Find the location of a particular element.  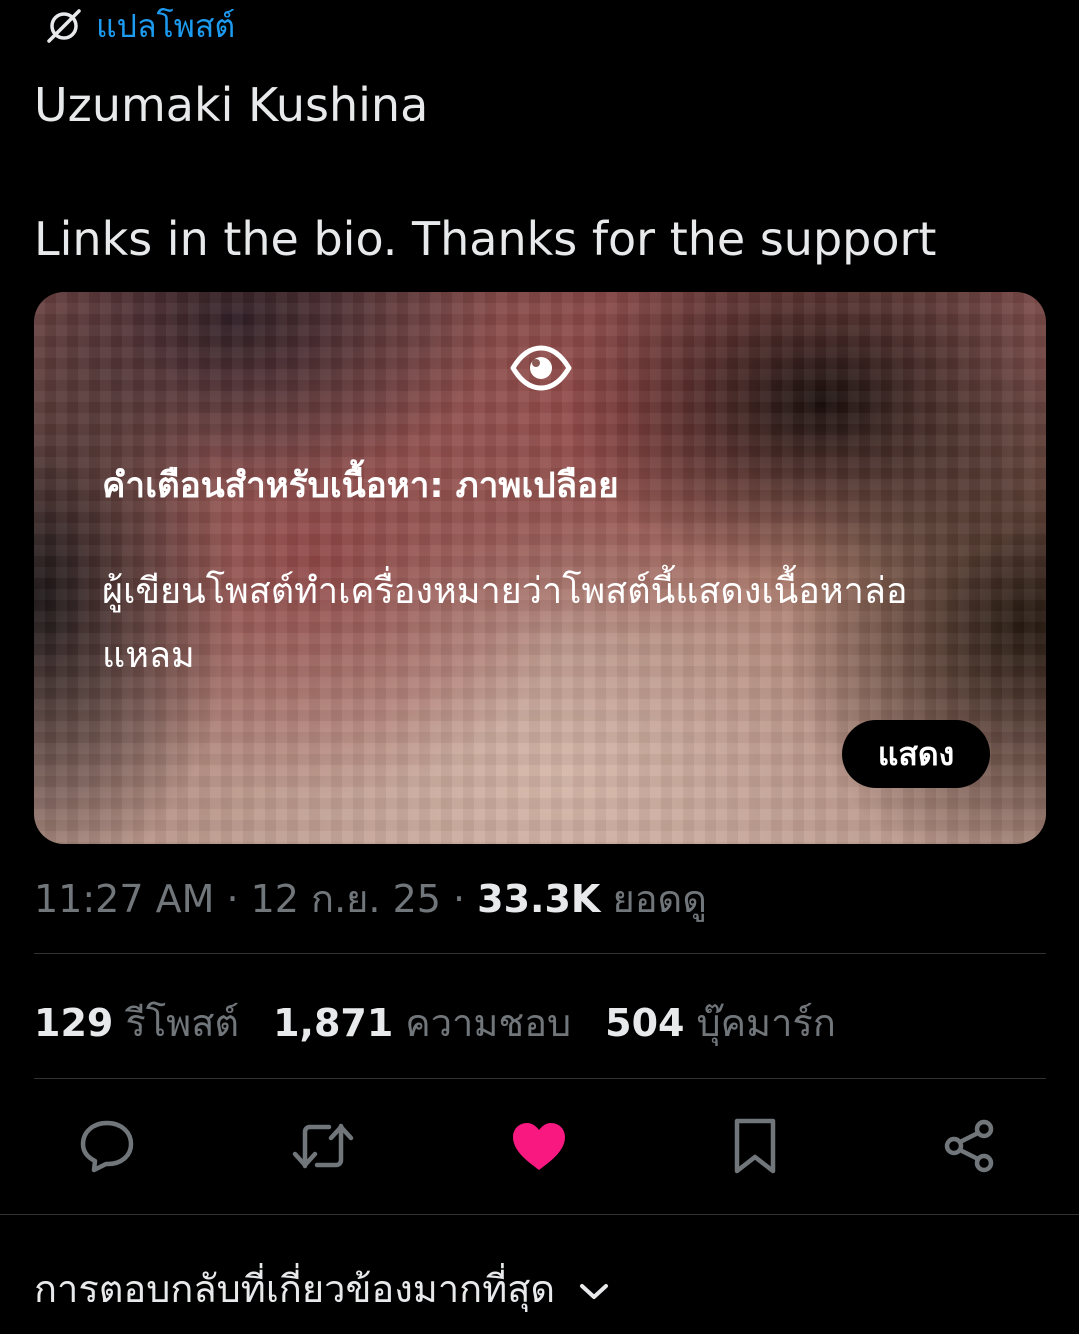

share-button is located at coordinates (970, 1148).